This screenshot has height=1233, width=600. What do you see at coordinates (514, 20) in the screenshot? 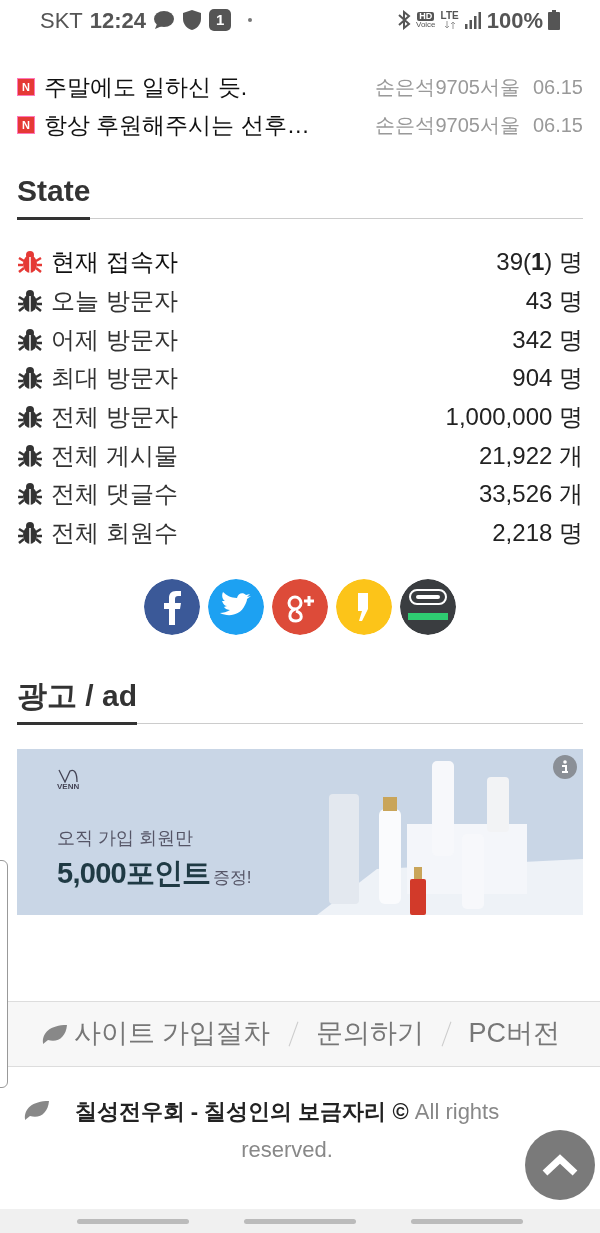
I see `battery-percent: 100%` at bounding box center [514, 20].